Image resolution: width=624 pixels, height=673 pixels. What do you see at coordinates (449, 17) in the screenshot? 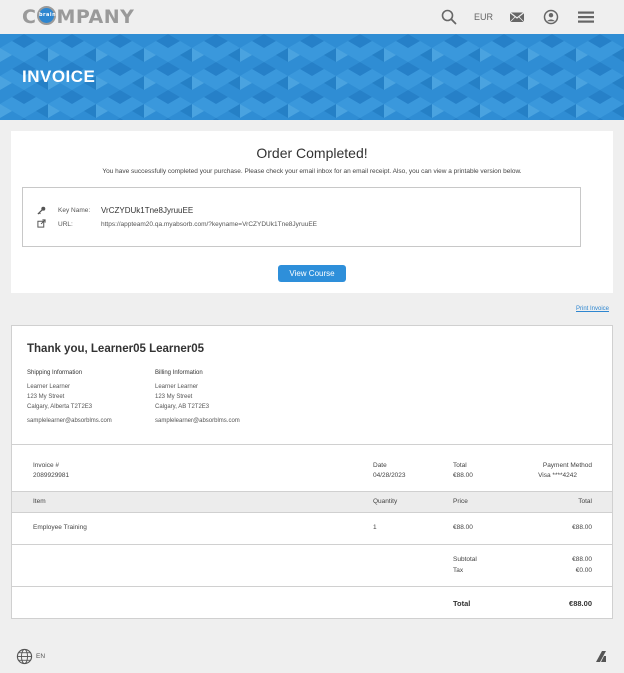
I see `search-icon` at bounding box center [449, 17].